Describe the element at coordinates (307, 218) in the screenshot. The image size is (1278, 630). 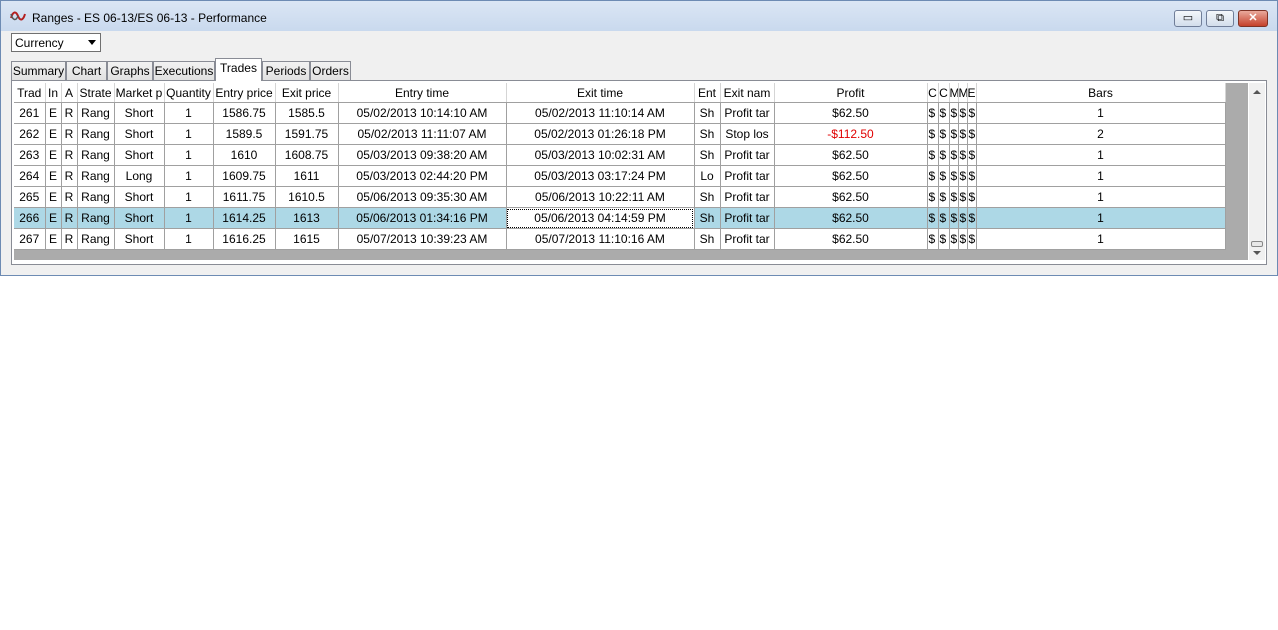
I see `table-cell: 1613` at that location.